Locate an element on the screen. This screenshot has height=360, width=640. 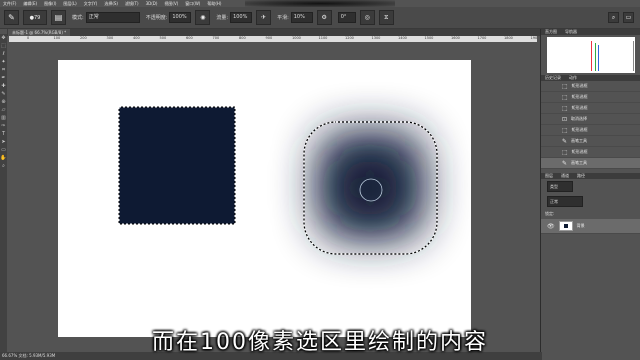
menu-item: 编辑(E) is located at coordinates (30, 4).